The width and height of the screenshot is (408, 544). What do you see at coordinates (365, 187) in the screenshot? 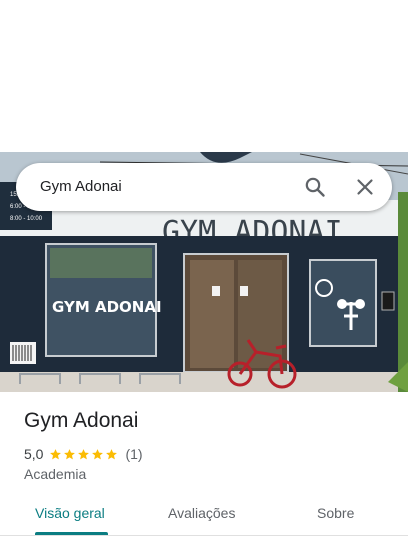
I see `close-icon` at bounding box center [365, 187].